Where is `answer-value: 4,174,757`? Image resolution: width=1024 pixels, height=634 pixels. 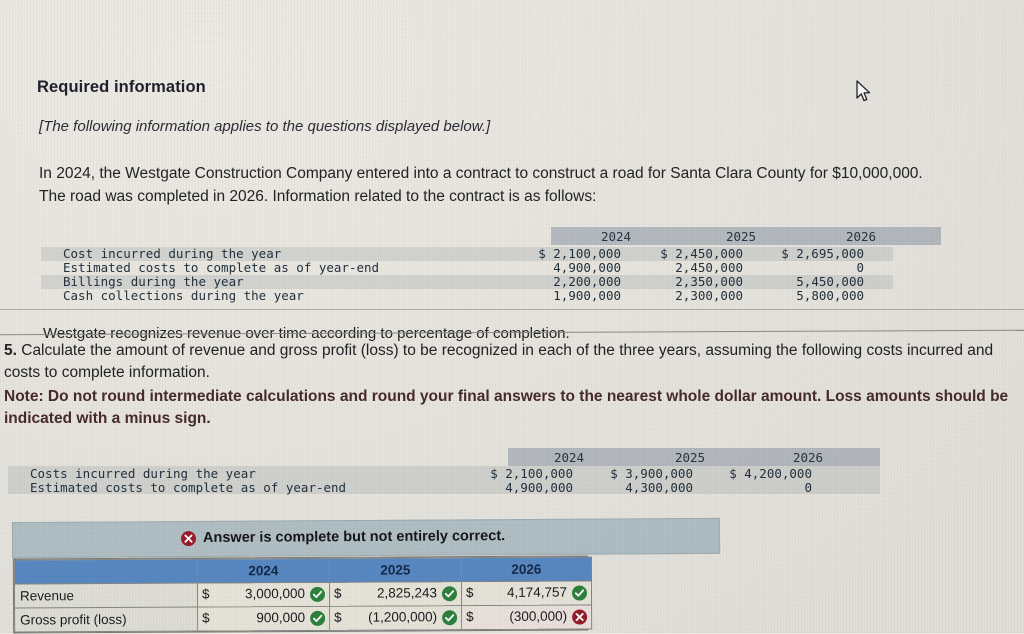 answer-value: 4,174,757 is located at coordinates (537, 592).